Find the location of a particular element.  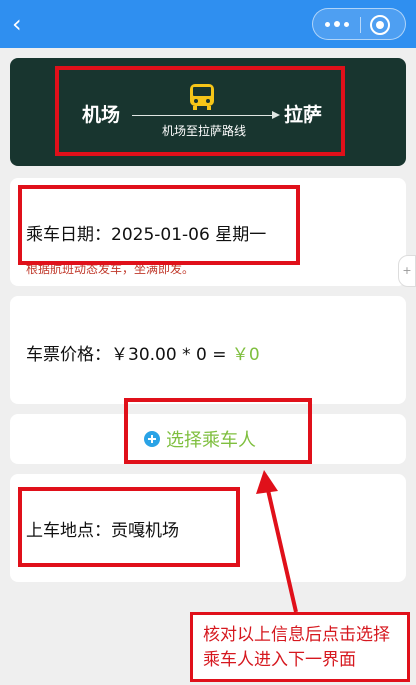

annotation-note: 核对以上信息后点击选择 乘车人进入下一界面 is located at coordinates (300, 647).